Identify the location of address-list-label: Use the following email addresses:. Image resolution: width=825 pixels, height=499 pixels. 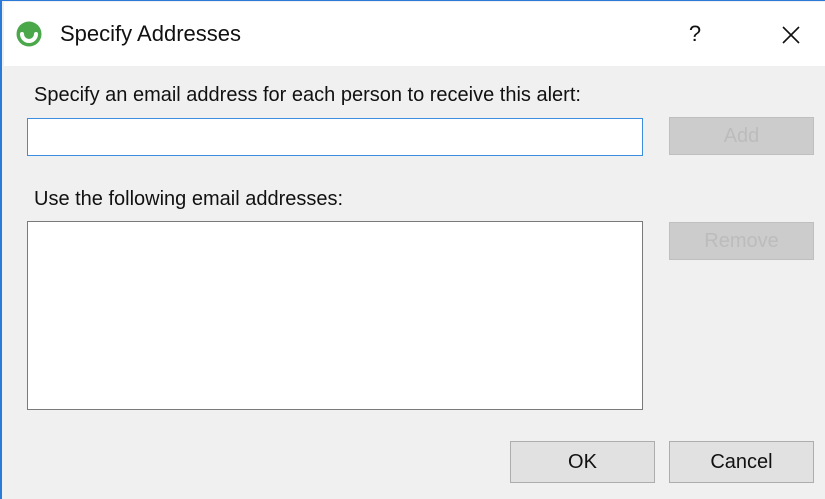
(189, 199).